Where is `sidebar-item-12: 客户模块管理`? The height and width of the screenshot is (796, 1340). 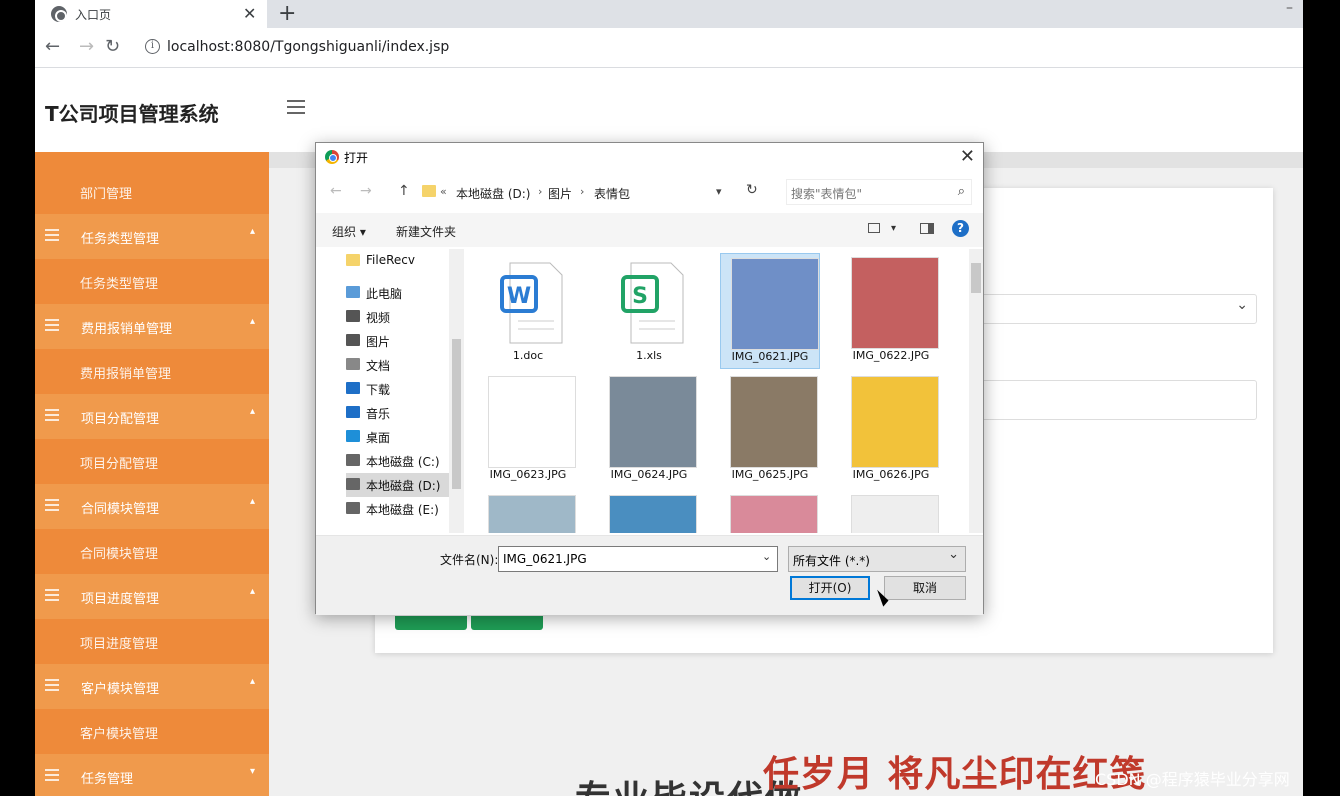
sidebar-item-12: 客户模块管理 is located at coordinates (152, 731).